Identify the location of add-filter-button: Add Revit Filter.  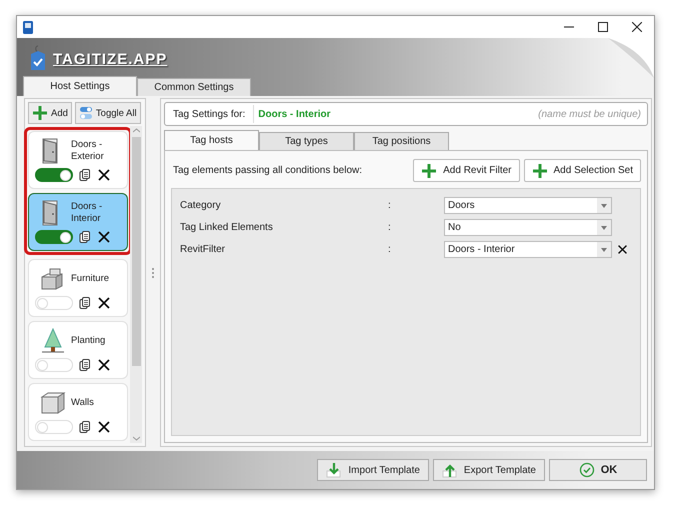
(466, 170).